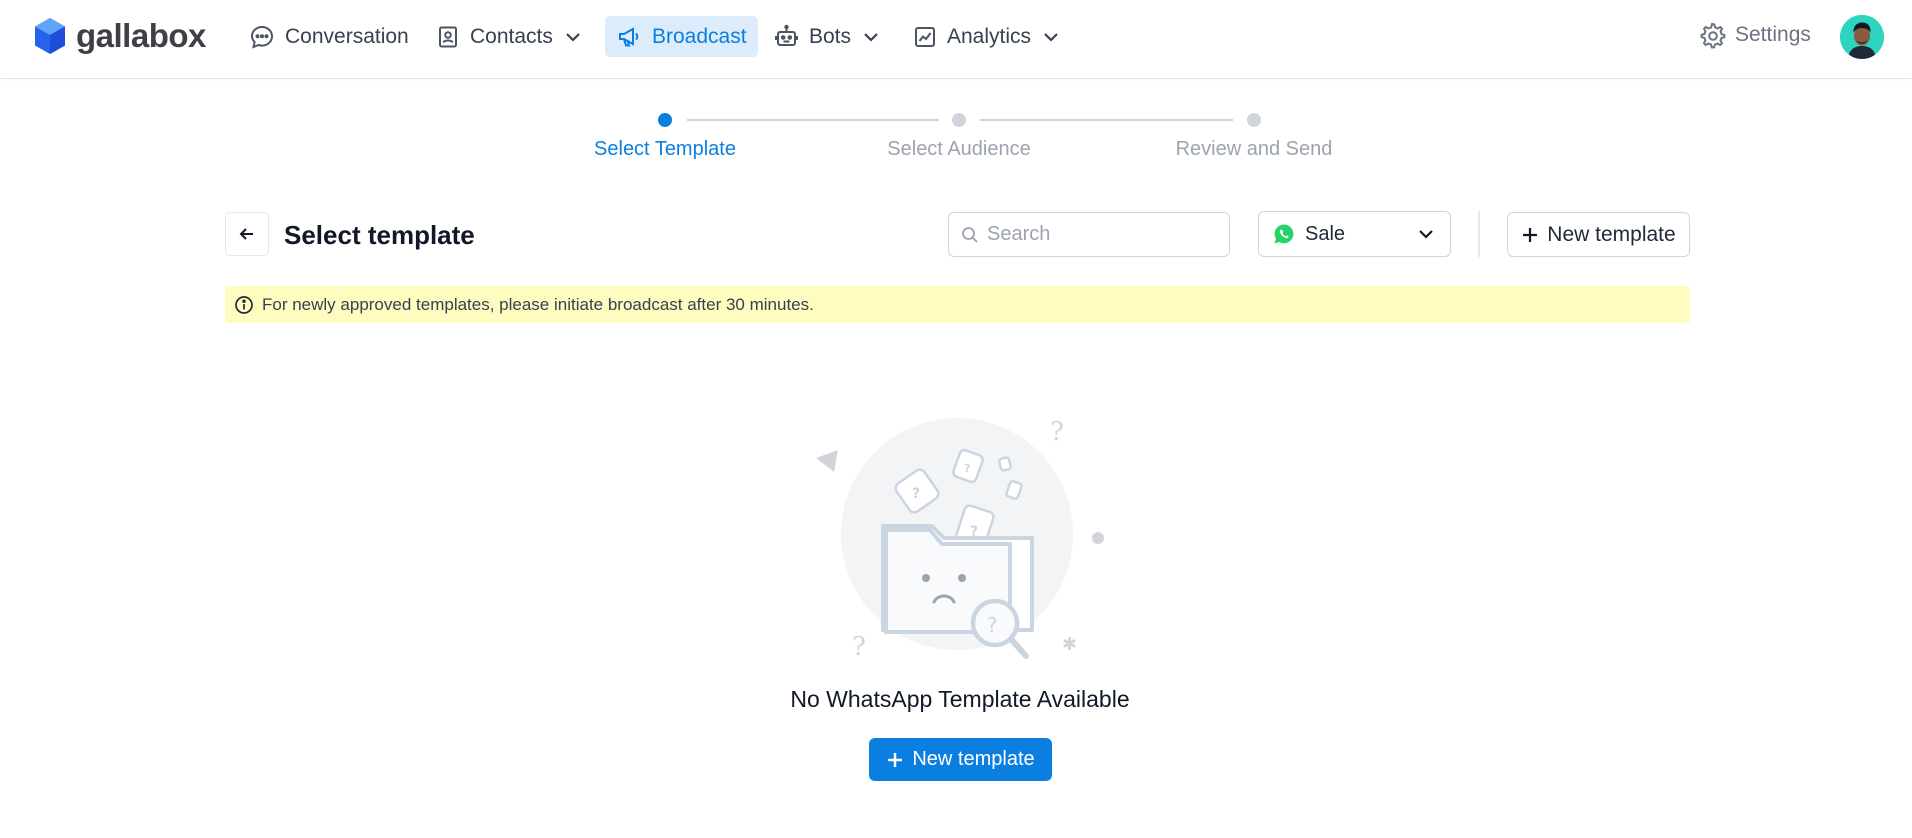  I want to click on empty-state-new-template-button: New template, so click(960, 759).